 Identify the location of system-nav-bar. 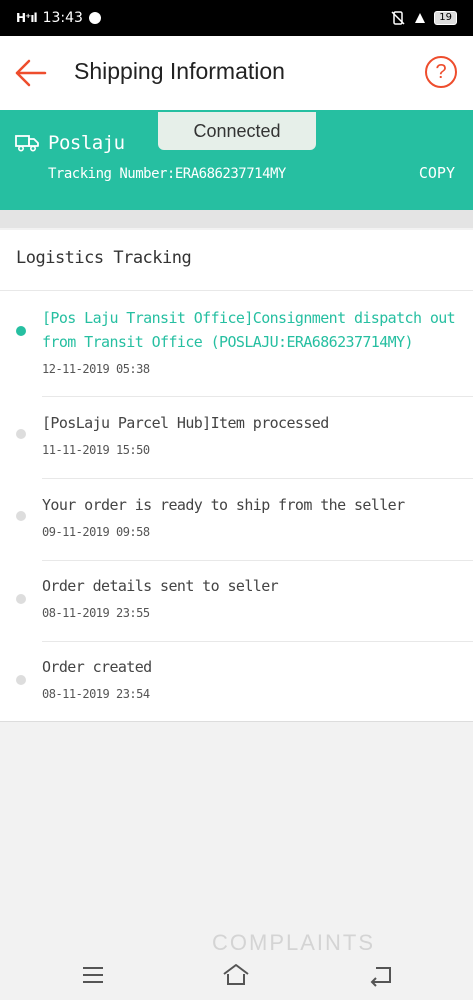
(236, 975).